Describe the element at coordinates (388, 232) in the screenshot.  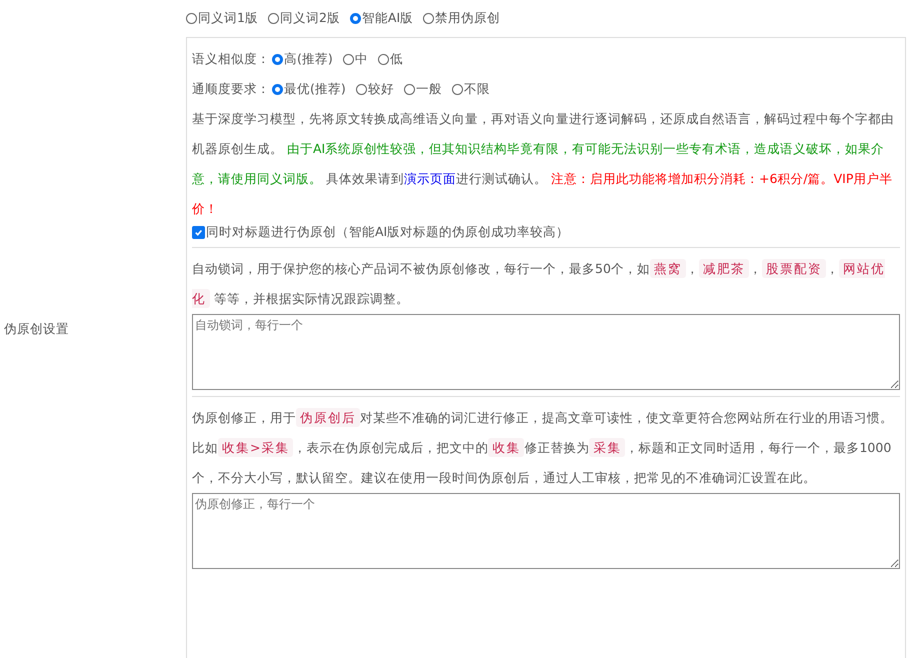
I see `checkbox-label: 同时对标题进行伪原创（智能AI版对标题的伪原创成功率较高）` at that location.